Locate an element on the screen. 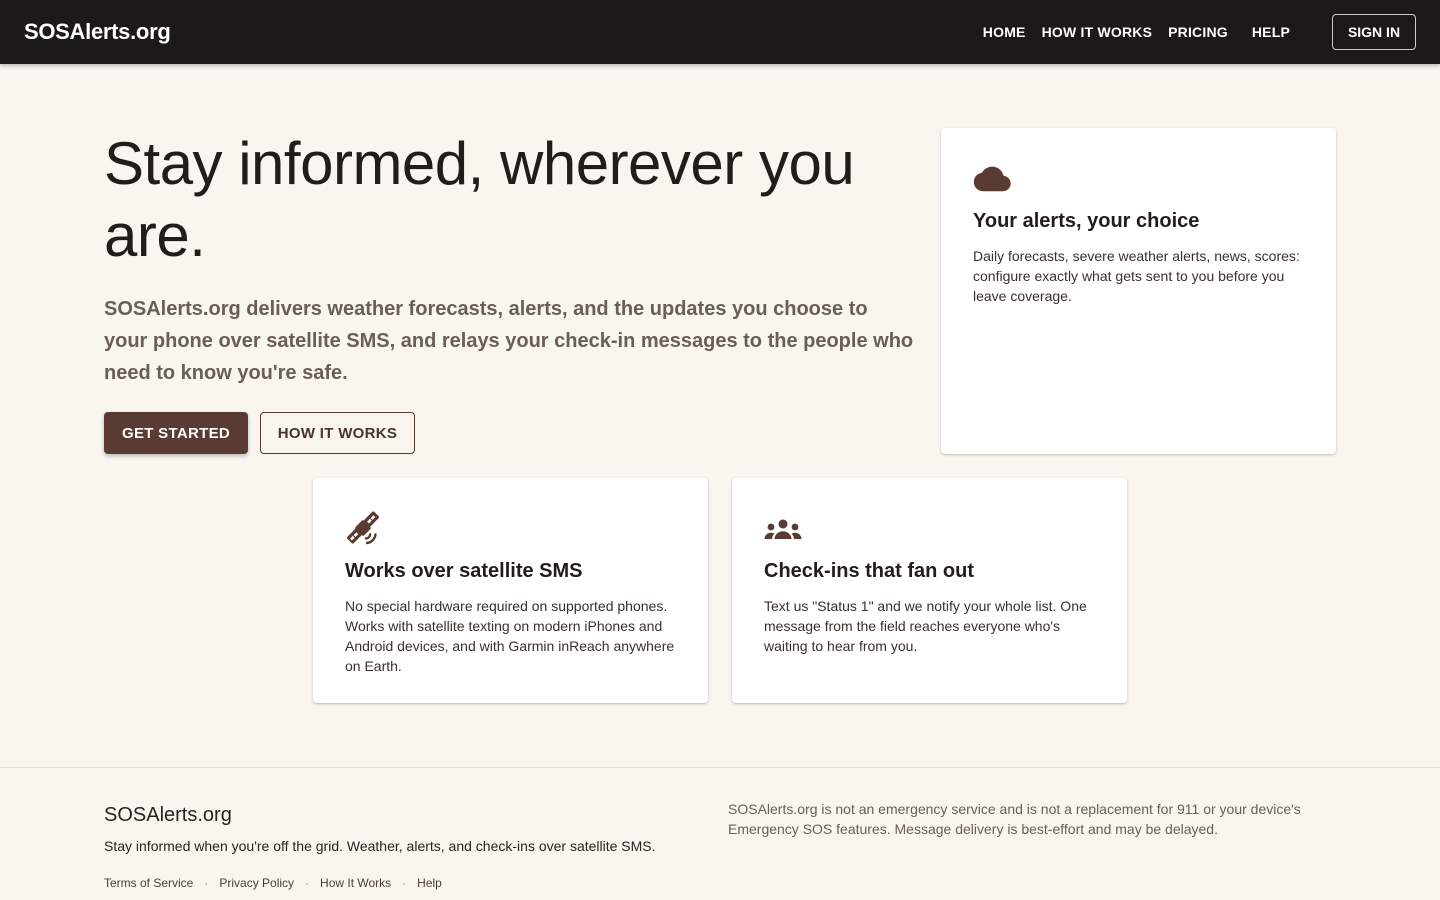  footer-brand: SOSAlerts.org is located at coordinates (168, 815).